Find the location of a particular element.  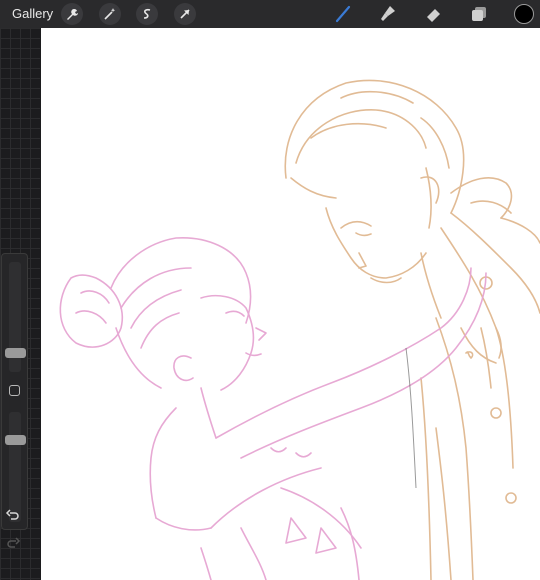

left-sidebar is located at coordinates (20, 304).